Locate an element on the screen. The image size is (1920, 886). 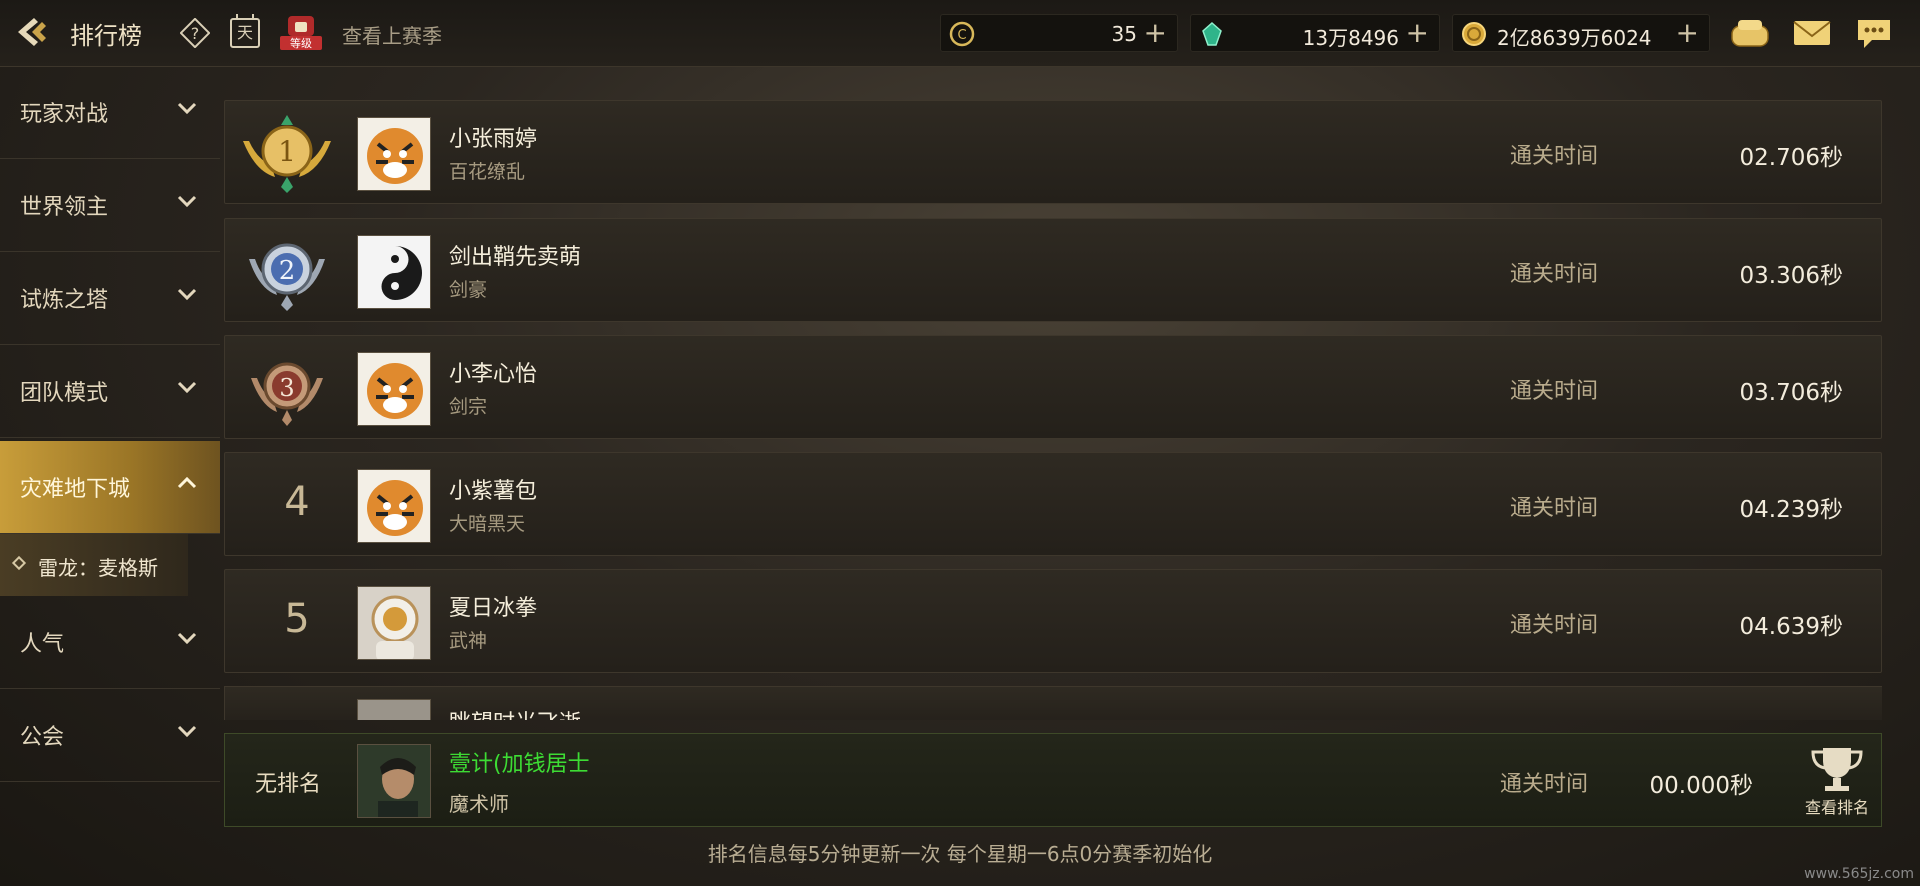
sidebar-item-label: 玩家对战 is located at coordinates (64, 114).